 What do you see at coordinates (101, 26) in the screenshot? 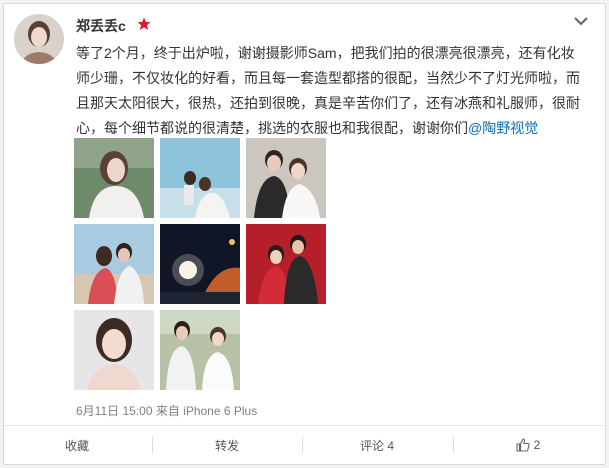
I see `username: 郑丢丢c` at bounding box center [101, 26].